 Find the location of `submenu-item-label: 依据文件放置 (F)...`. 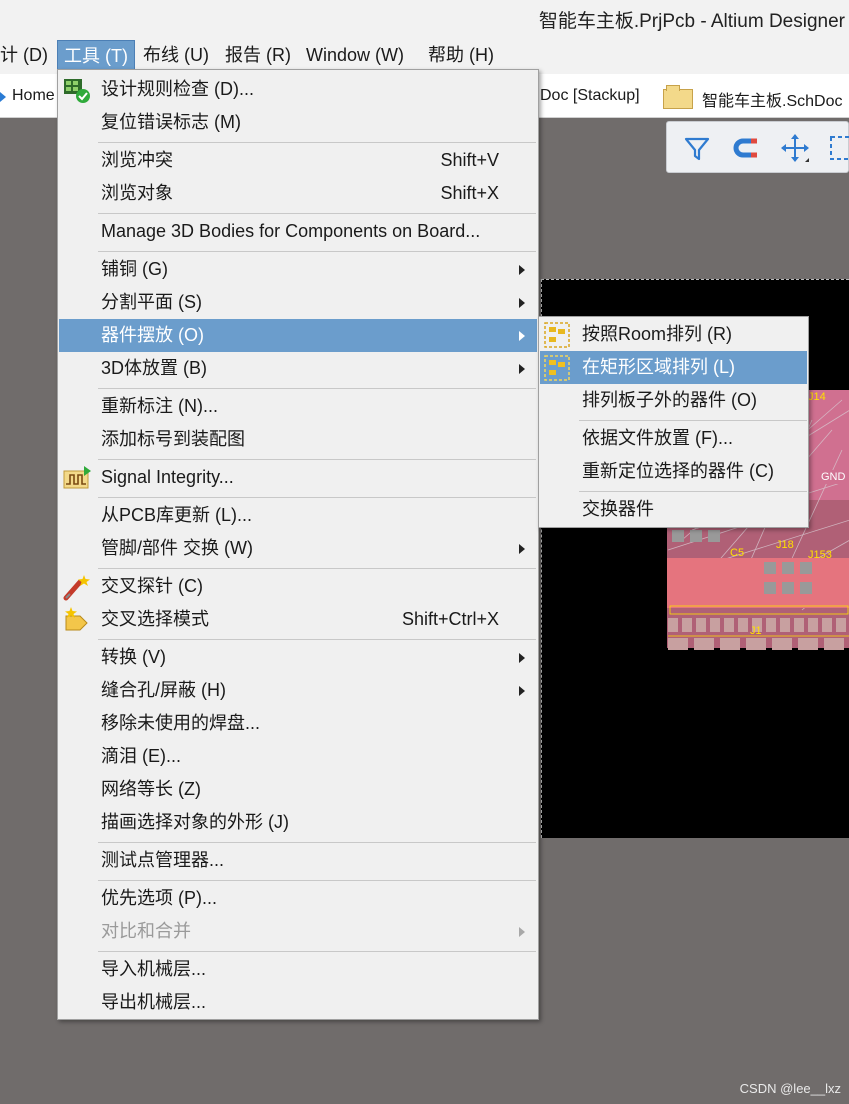

submenu-item-label: 依据文件放置 (F)... is located at coordinates (657, 438).